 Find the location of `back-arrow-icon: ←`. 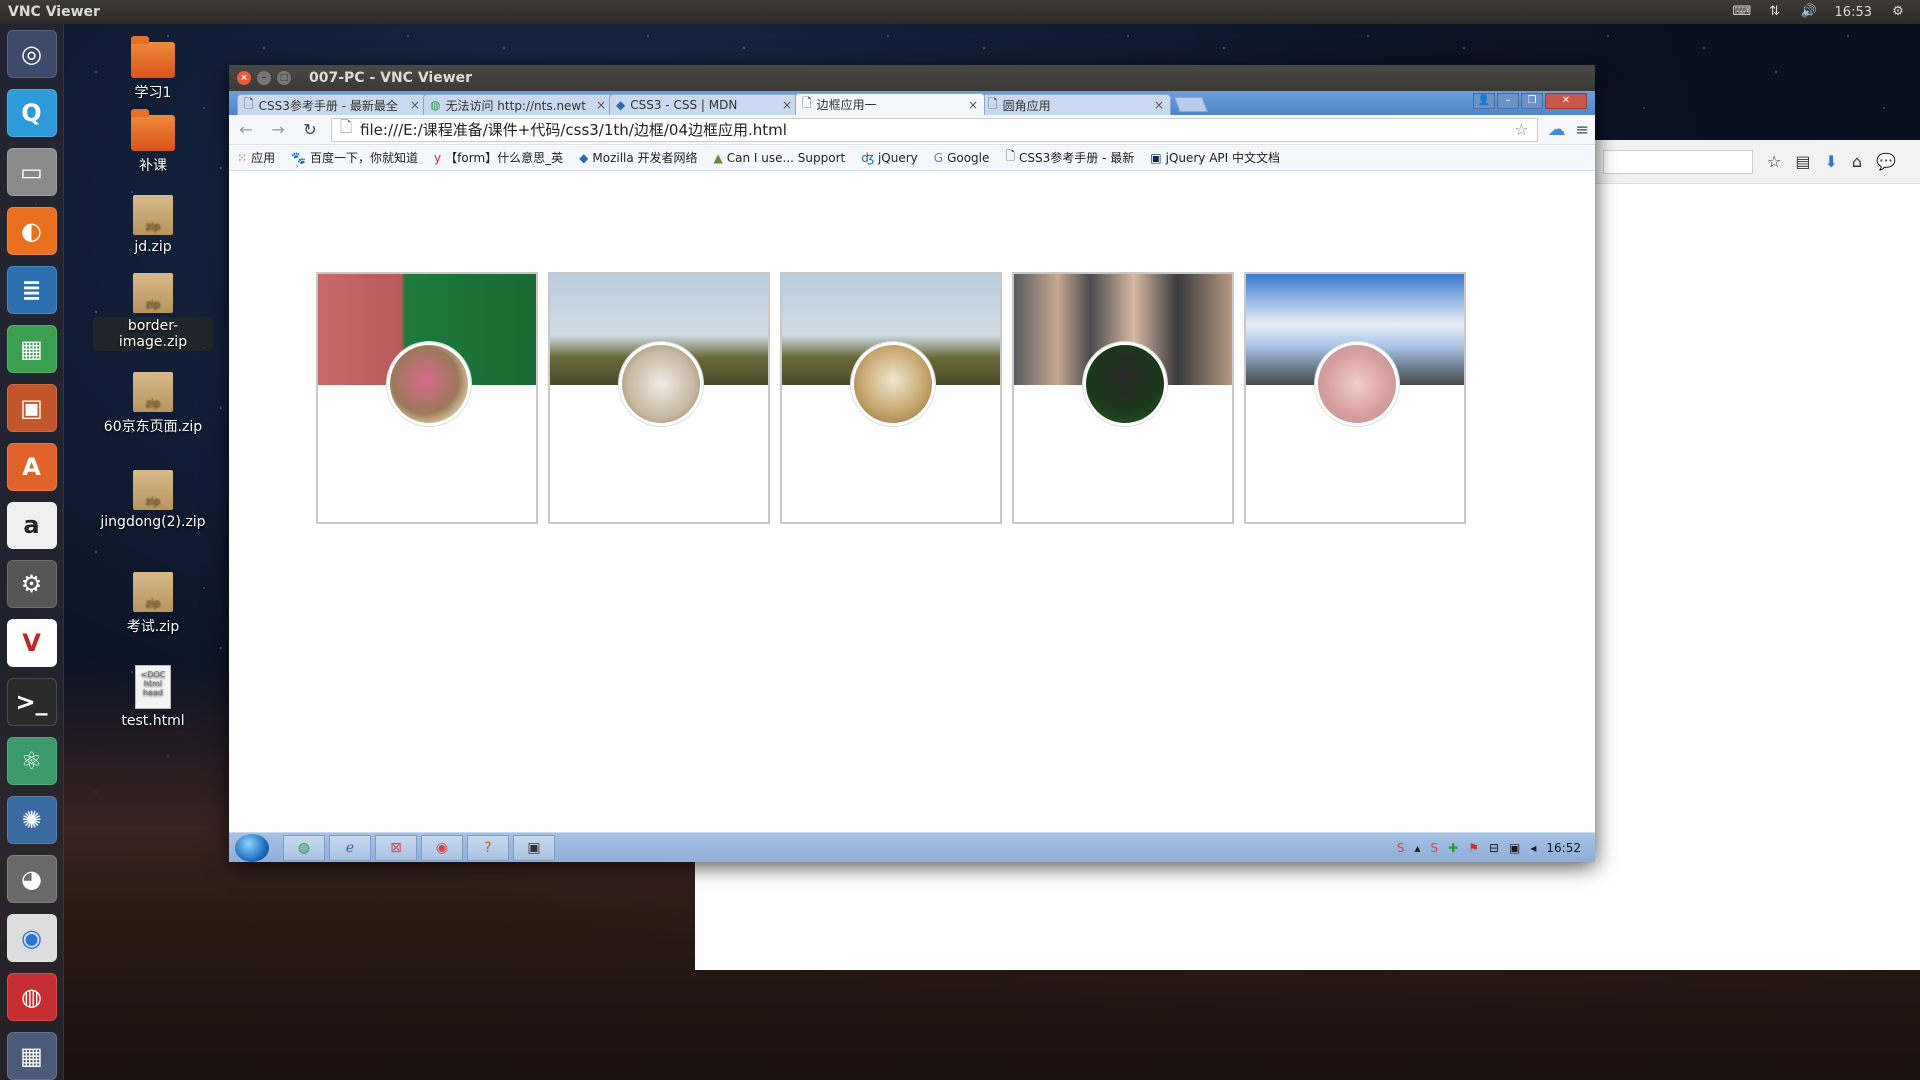

back-arrow-icon: ← is located at coordinates (246, 129).